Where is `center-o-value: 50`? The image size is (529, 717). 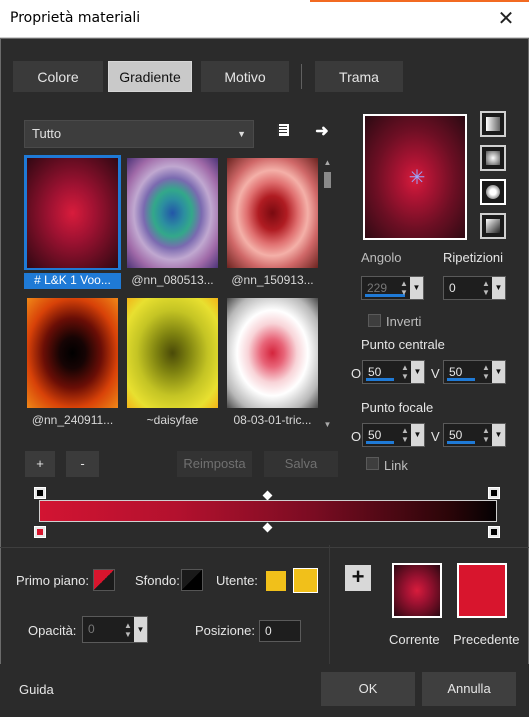
center-o-value: 50 is located at coordinates (375, 372).